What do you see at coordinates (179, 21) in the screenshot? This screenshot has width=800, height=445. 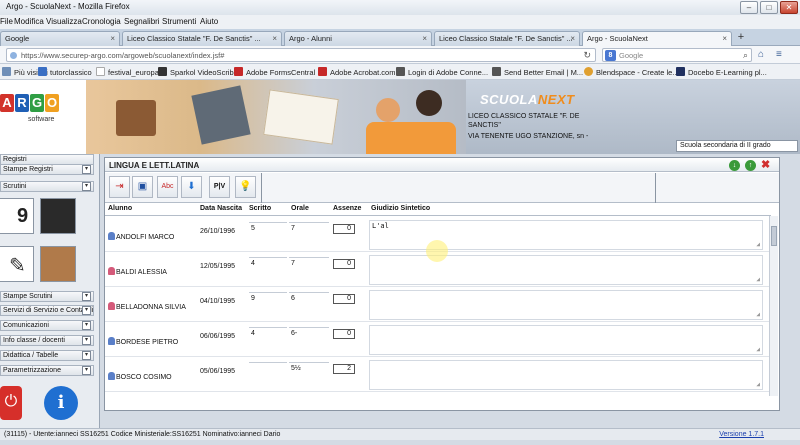 I see `menu-strumenti: Strumenti` at bounding box center [179, 21].